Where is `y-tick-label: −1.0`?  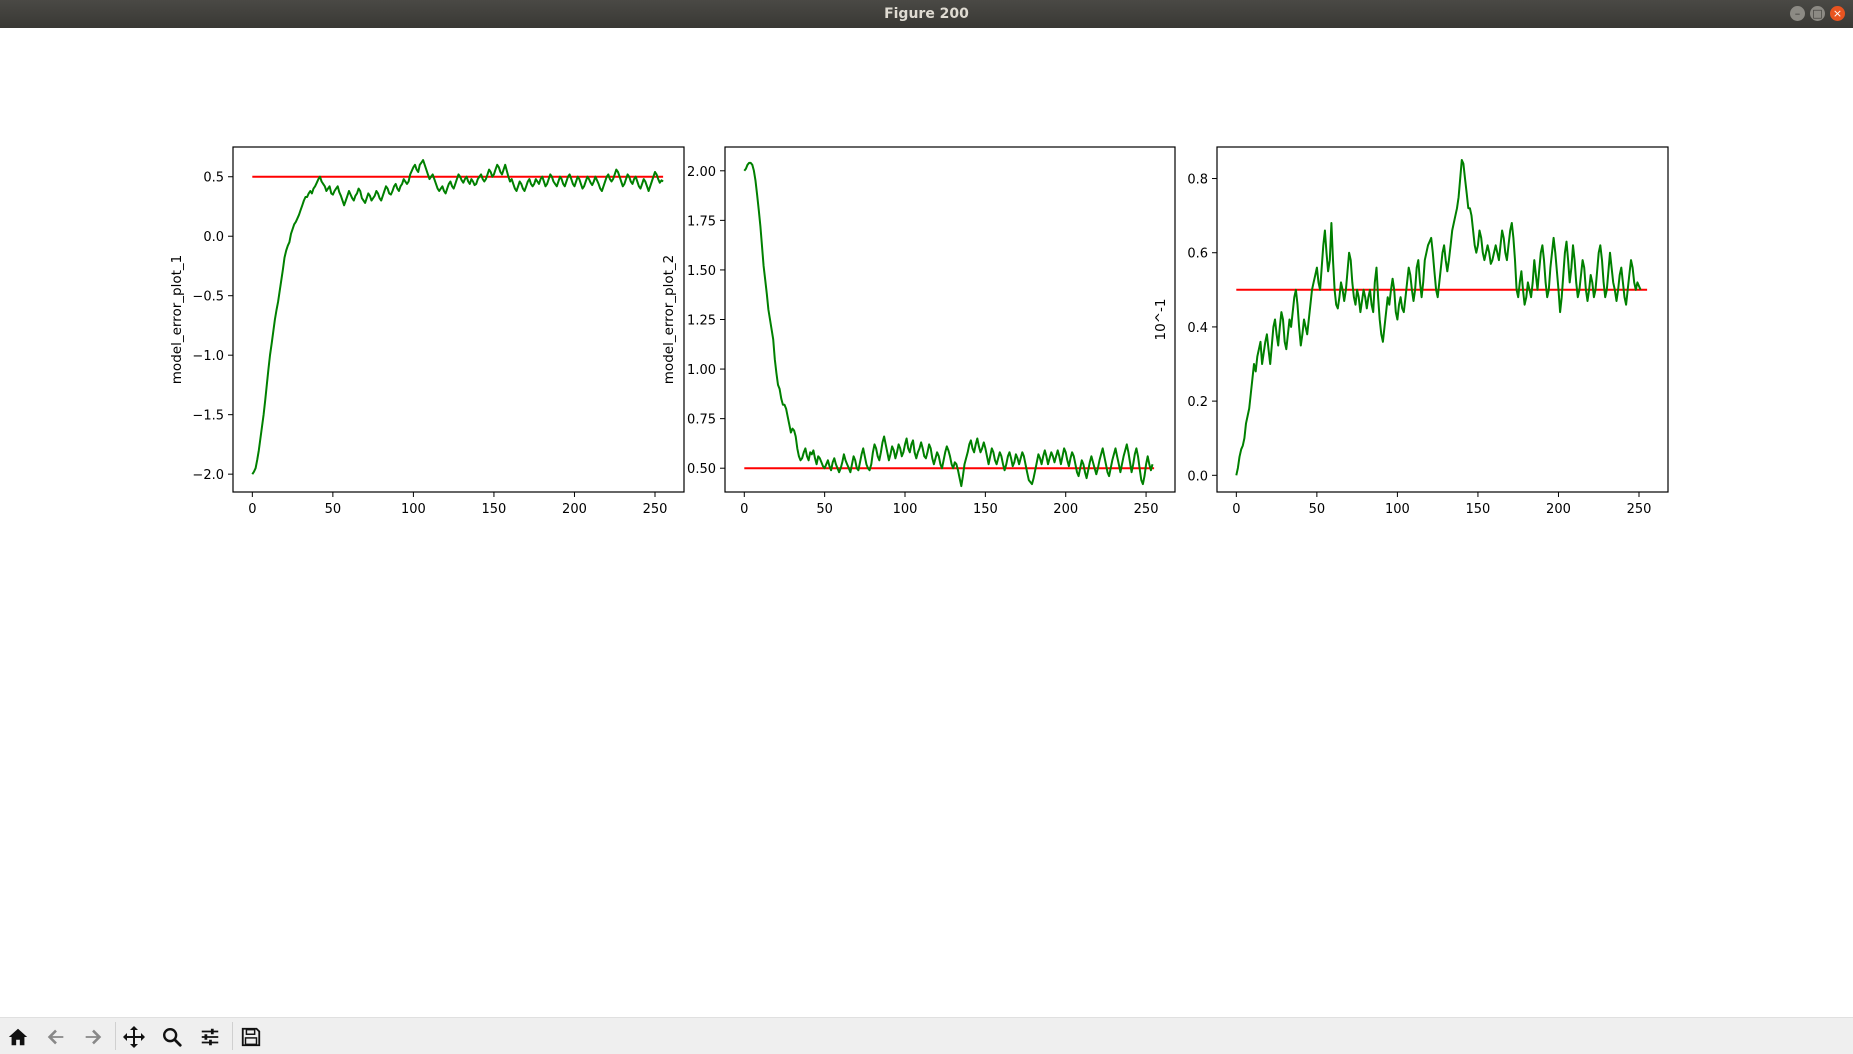 y-tick-label: −1.0 is located at coordinates (208, 356).